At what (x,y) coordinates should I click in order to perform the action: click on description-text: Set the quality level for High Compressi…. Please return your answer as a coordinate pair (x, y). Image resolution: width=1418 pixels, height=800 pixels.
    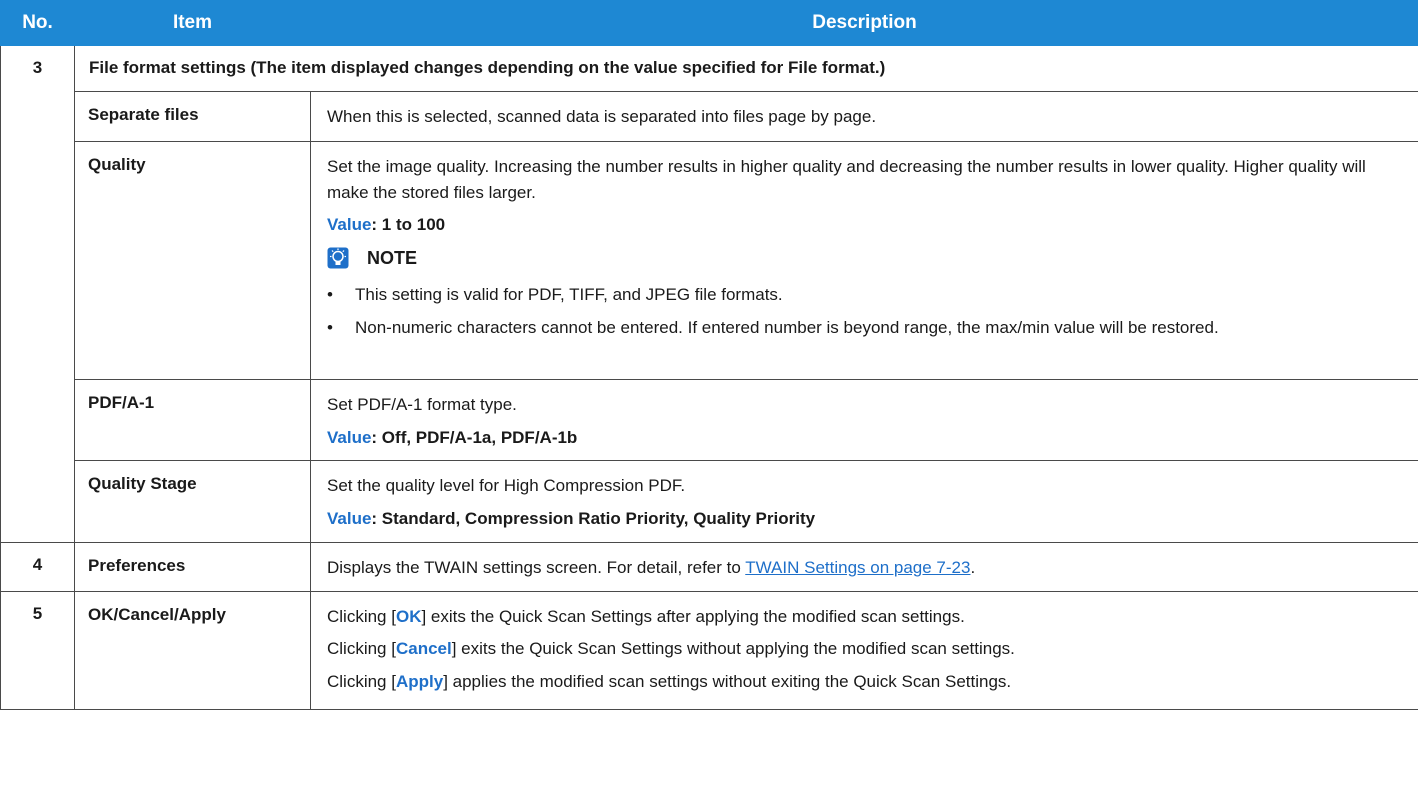
    Looking at the image, I should click on (506, 485).